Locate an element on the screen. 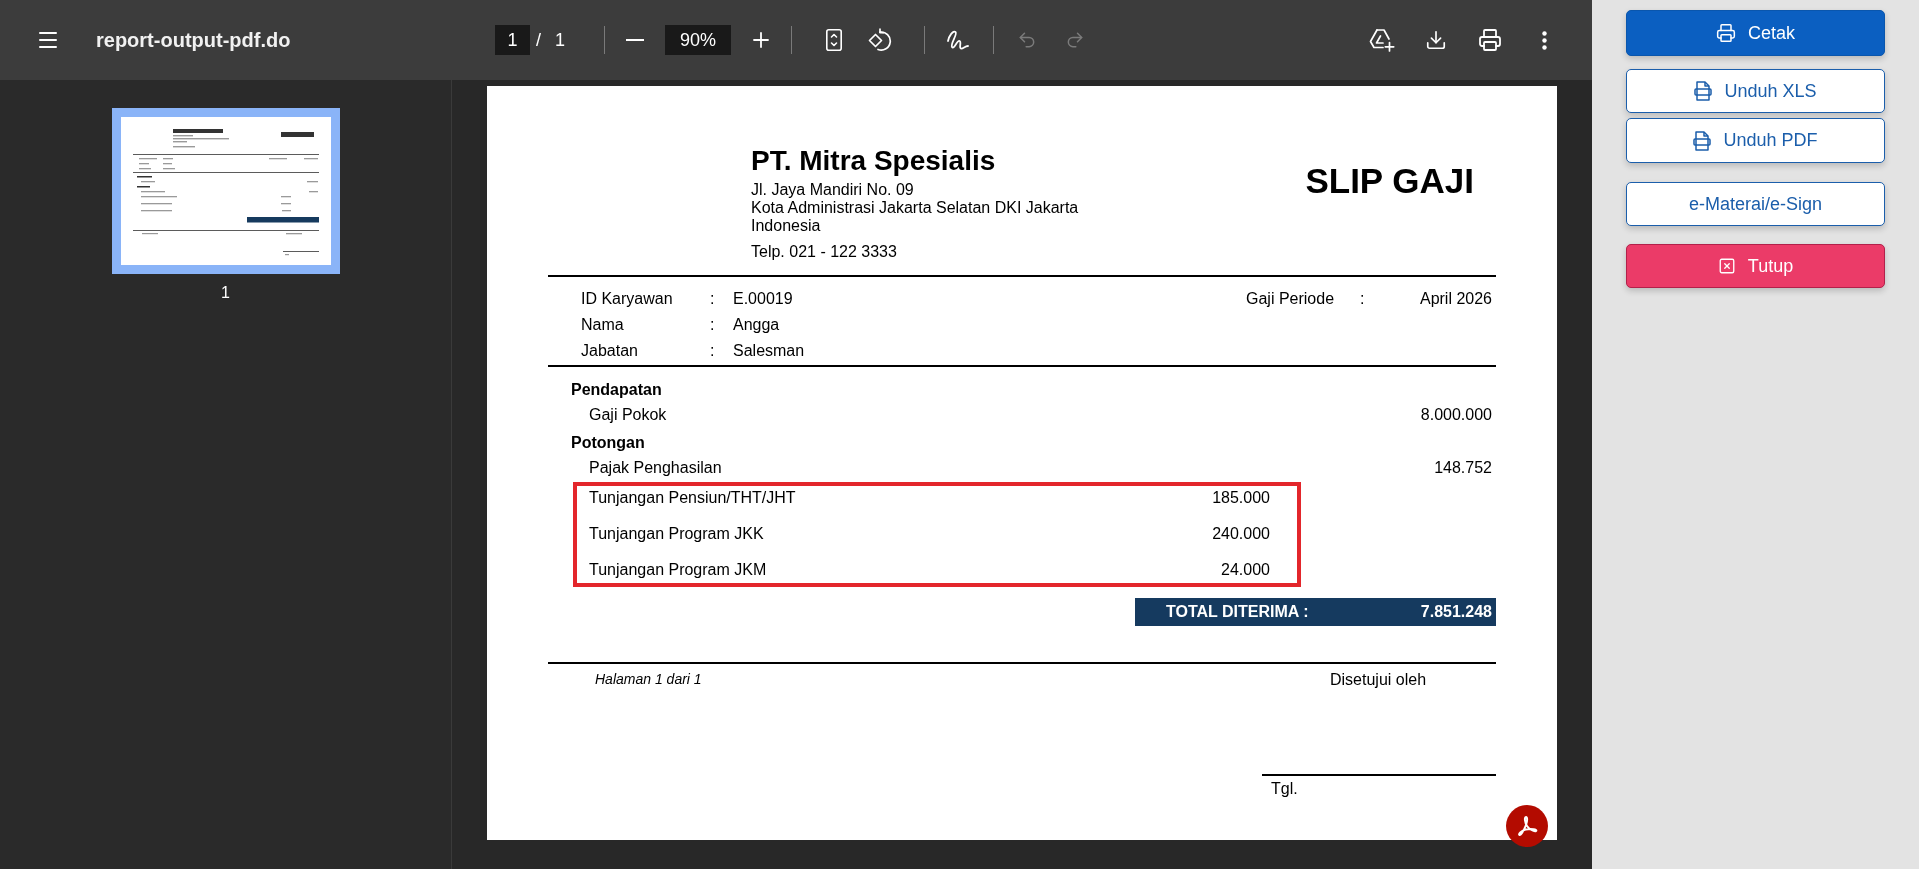  period-value: April 2026 is located at coordinates (1455, 299).